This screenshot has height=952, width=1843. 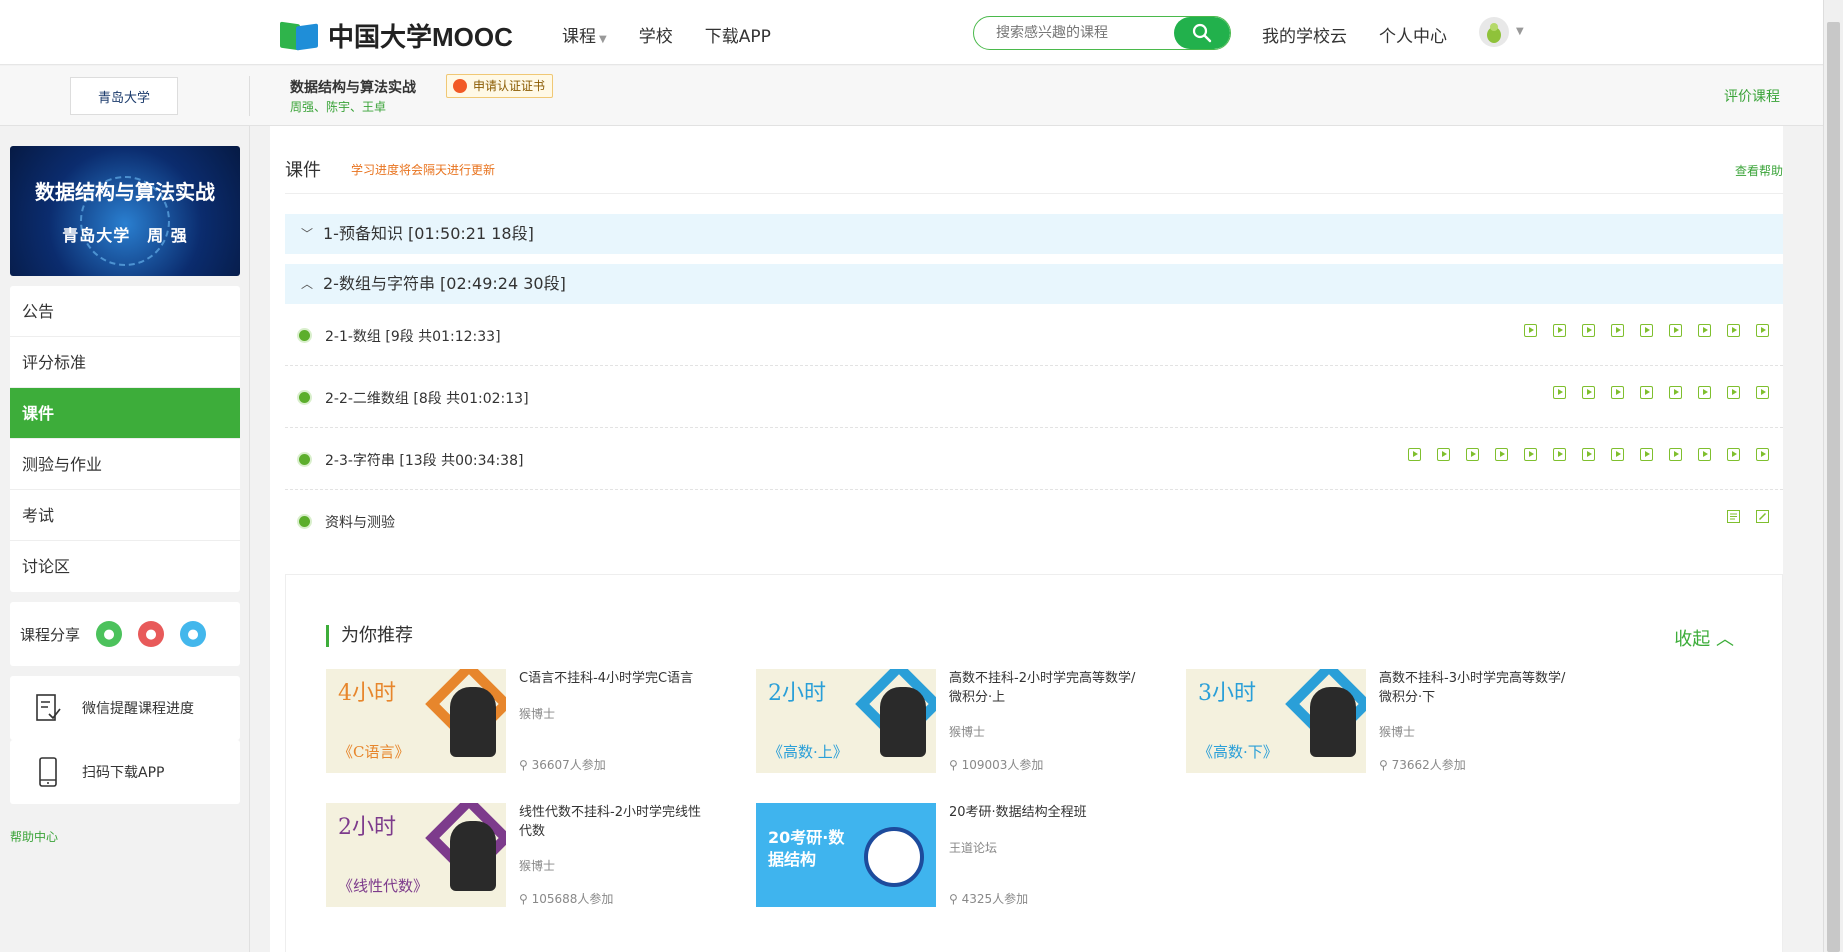 I want to click on main-nav: 课程 ▼ 学校 下载APP, so click(x=666, y=34).